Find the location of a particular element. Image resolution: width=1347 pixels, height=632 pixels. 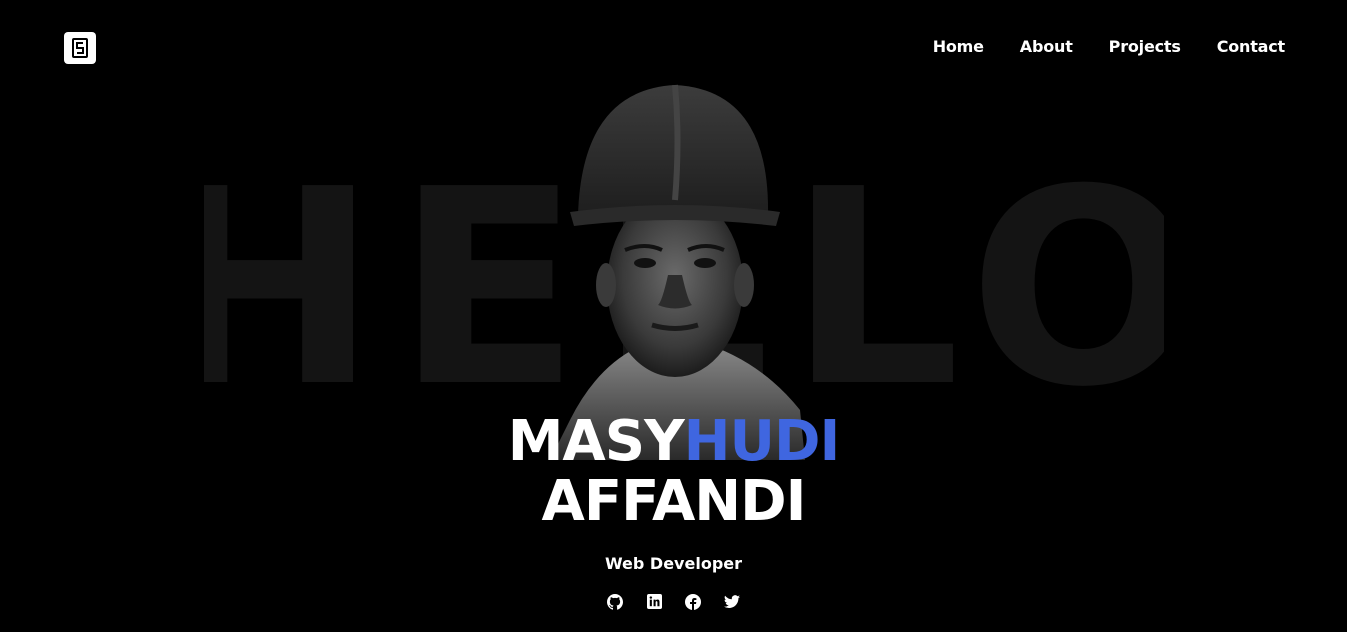

github-icon is located at coordinates (615, 601).